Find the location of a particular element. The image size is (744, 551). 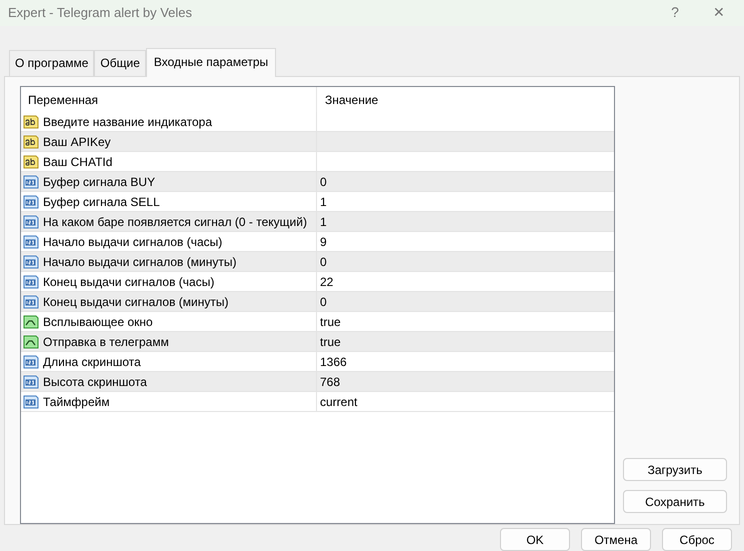

parameter-name: Отправка в телеграмм is located at coordinates (106, 342).